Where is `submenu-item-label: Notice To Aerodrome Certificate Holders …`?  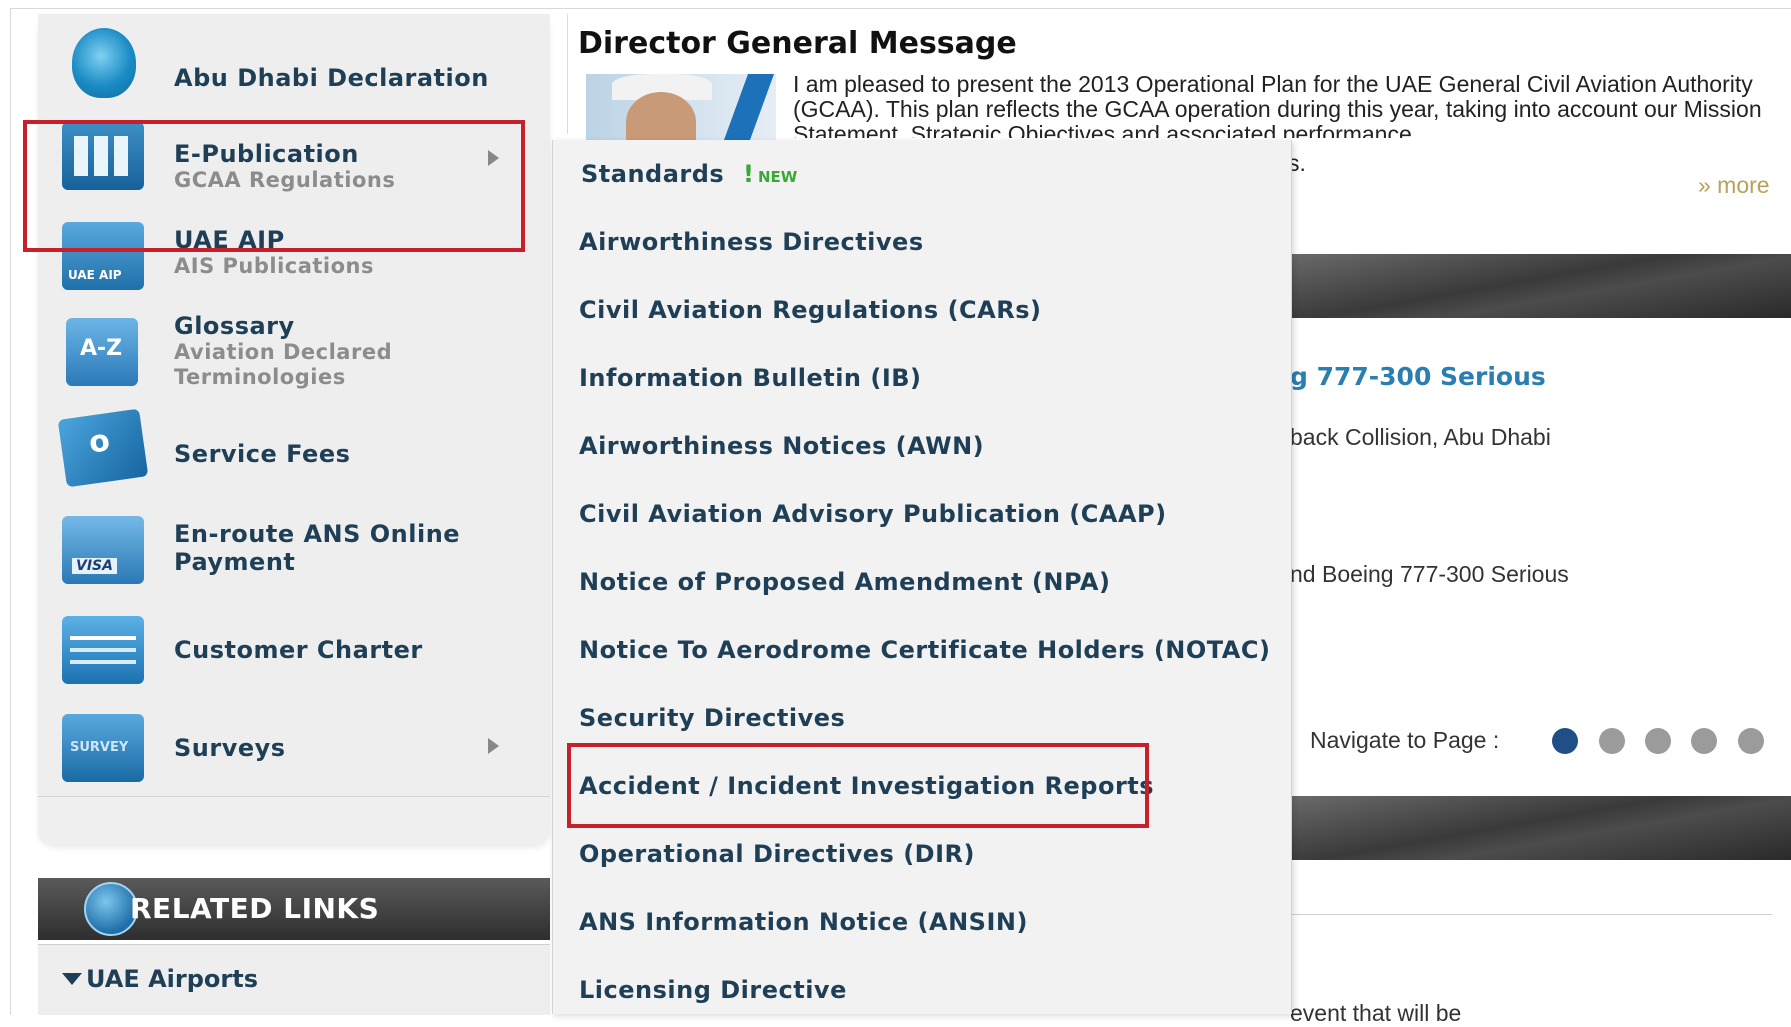
submenu-item-label: Notice To Aerodrome Certificate Holders … is located at coordinates (925, 650).